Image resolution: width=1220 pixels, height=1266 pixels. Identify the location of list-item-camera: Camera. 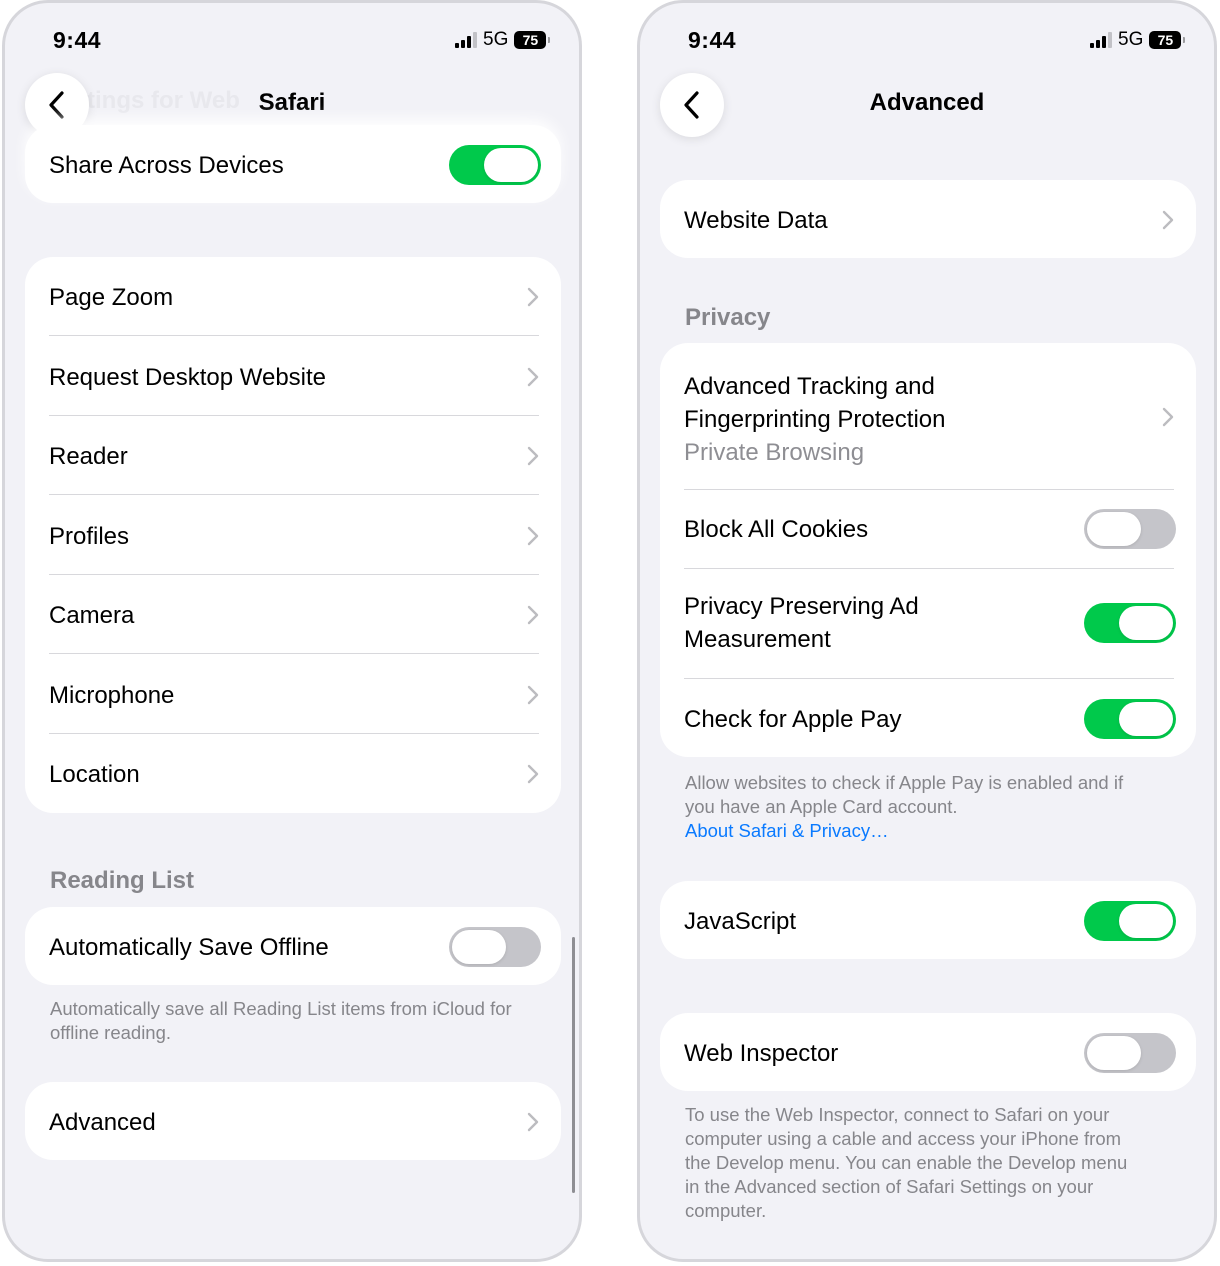
(294, 615).